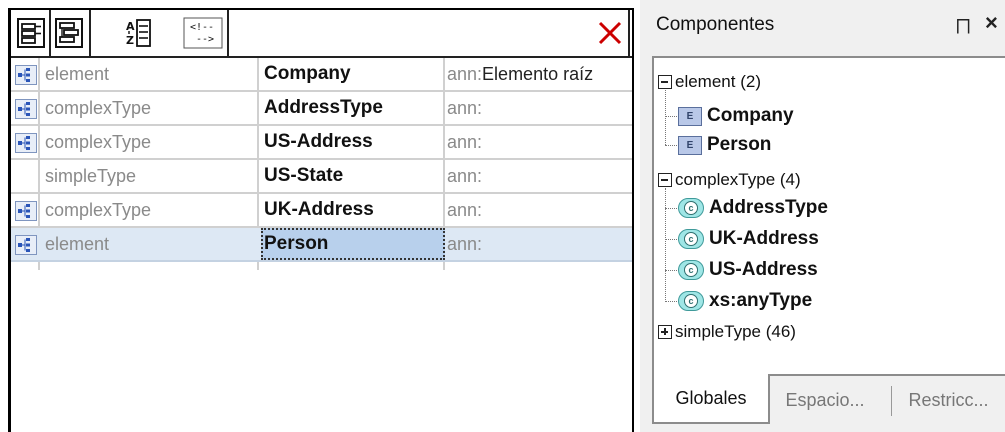 The image size is (1005, 432). Describe the element at coordinates (711, 399) in the screenshot. I see `tab-globales: Globales` at that location.